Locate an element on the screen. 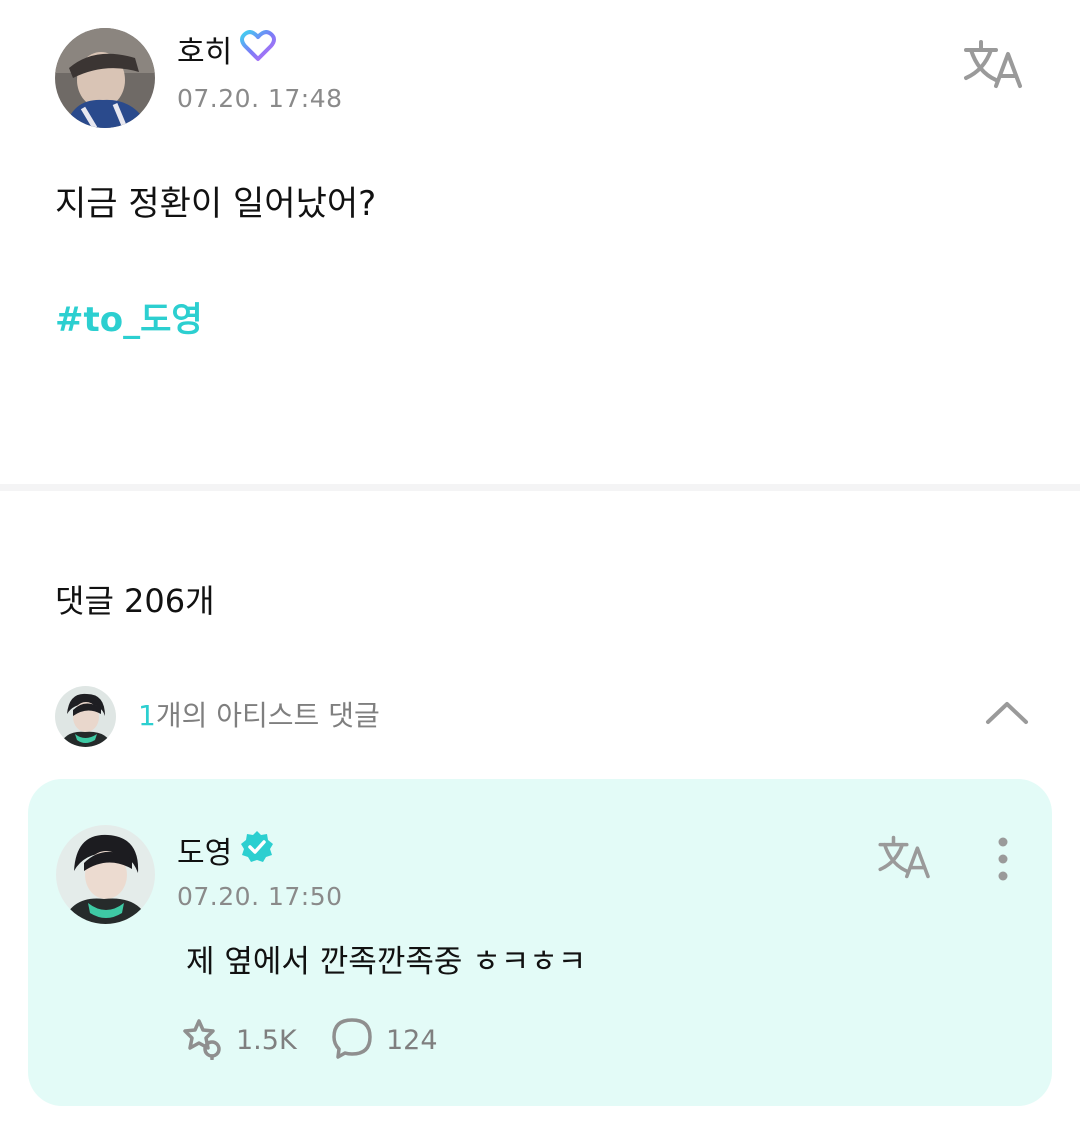 This screenshot has width=1080, height=1136. post-body-text: 지금 정환이 일어났어? is located at coordinates (216, 204).